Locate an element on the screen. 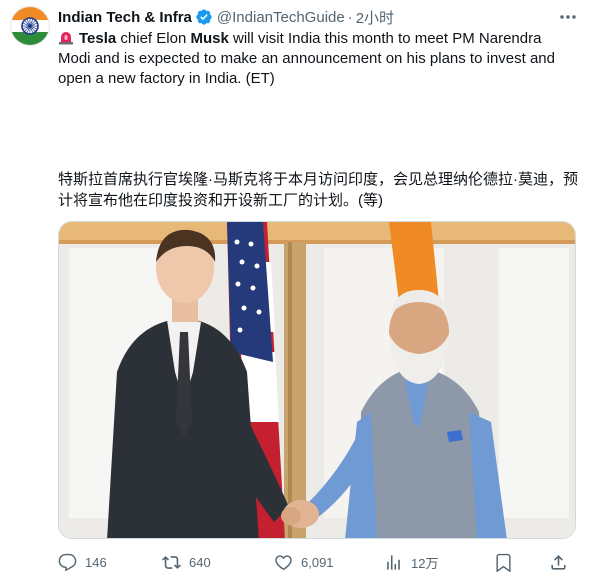  like-button: 6,091 is located at coordinates (304, 562).